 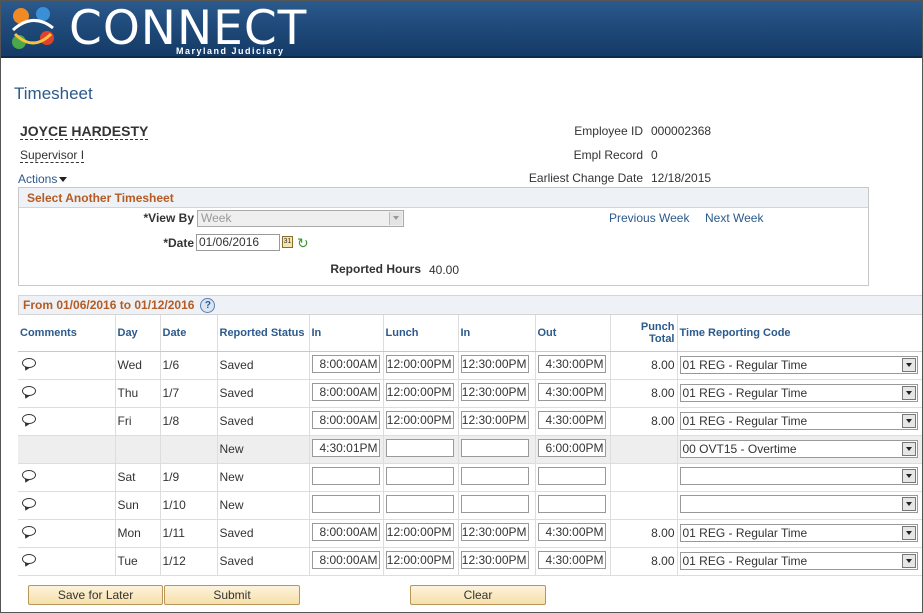 What do you see at coordinates (95, 595) in the screenshot?
I see `save-for-later-button: Save for Later` at bounding box center [95, 595].